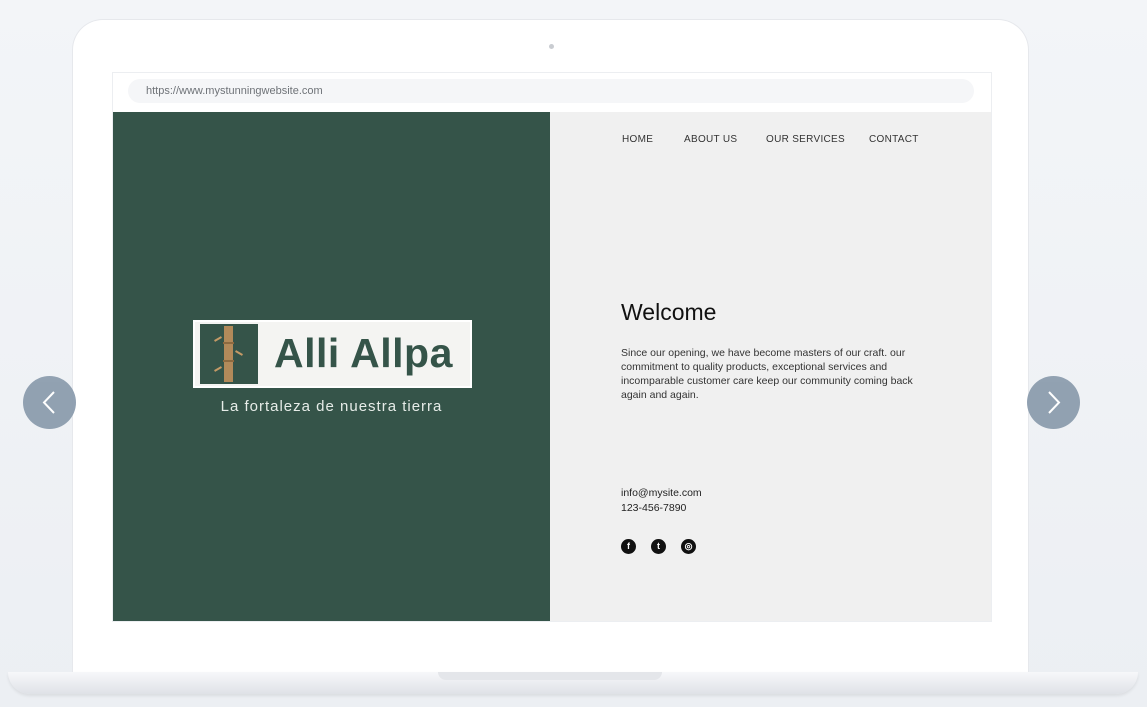 The width and height of the screenshot is (1147, 707). Describe the element at coordinates (551, 91) in the screenshot. I see `address-bar: https://www.mystunningwebsite.com` at that location.